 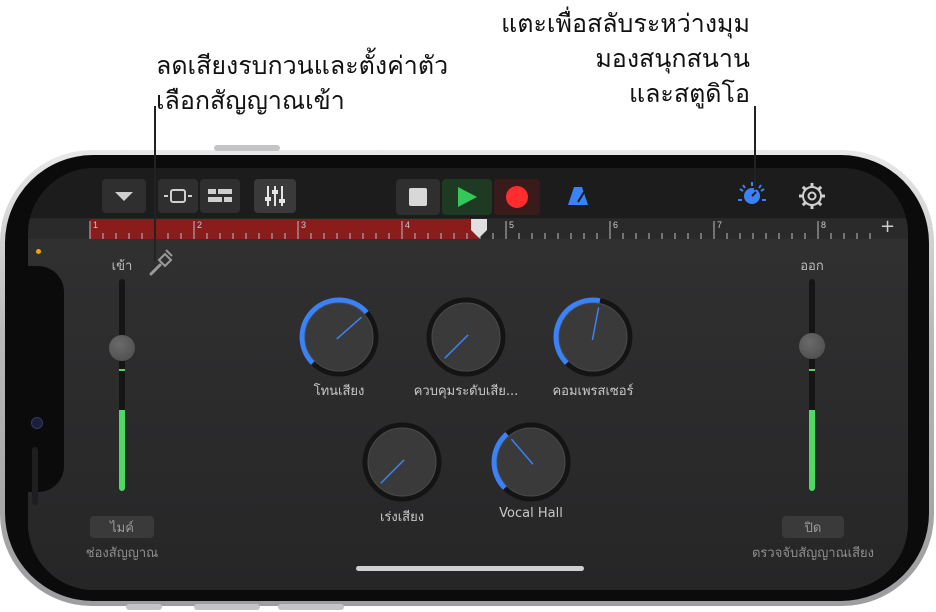 I want to click on ruler-bar-number: 7, so click(x=720, y=225).